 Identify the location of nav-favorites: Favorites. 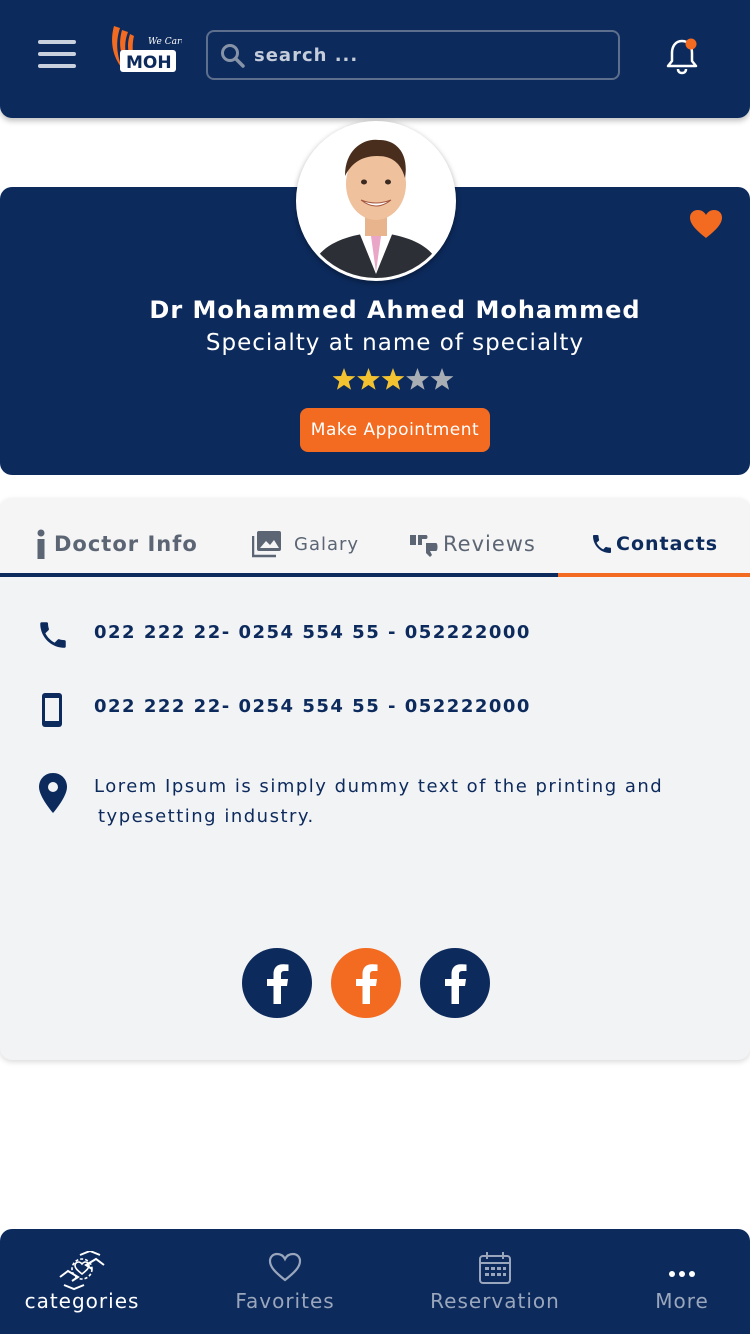
(285, 1281).